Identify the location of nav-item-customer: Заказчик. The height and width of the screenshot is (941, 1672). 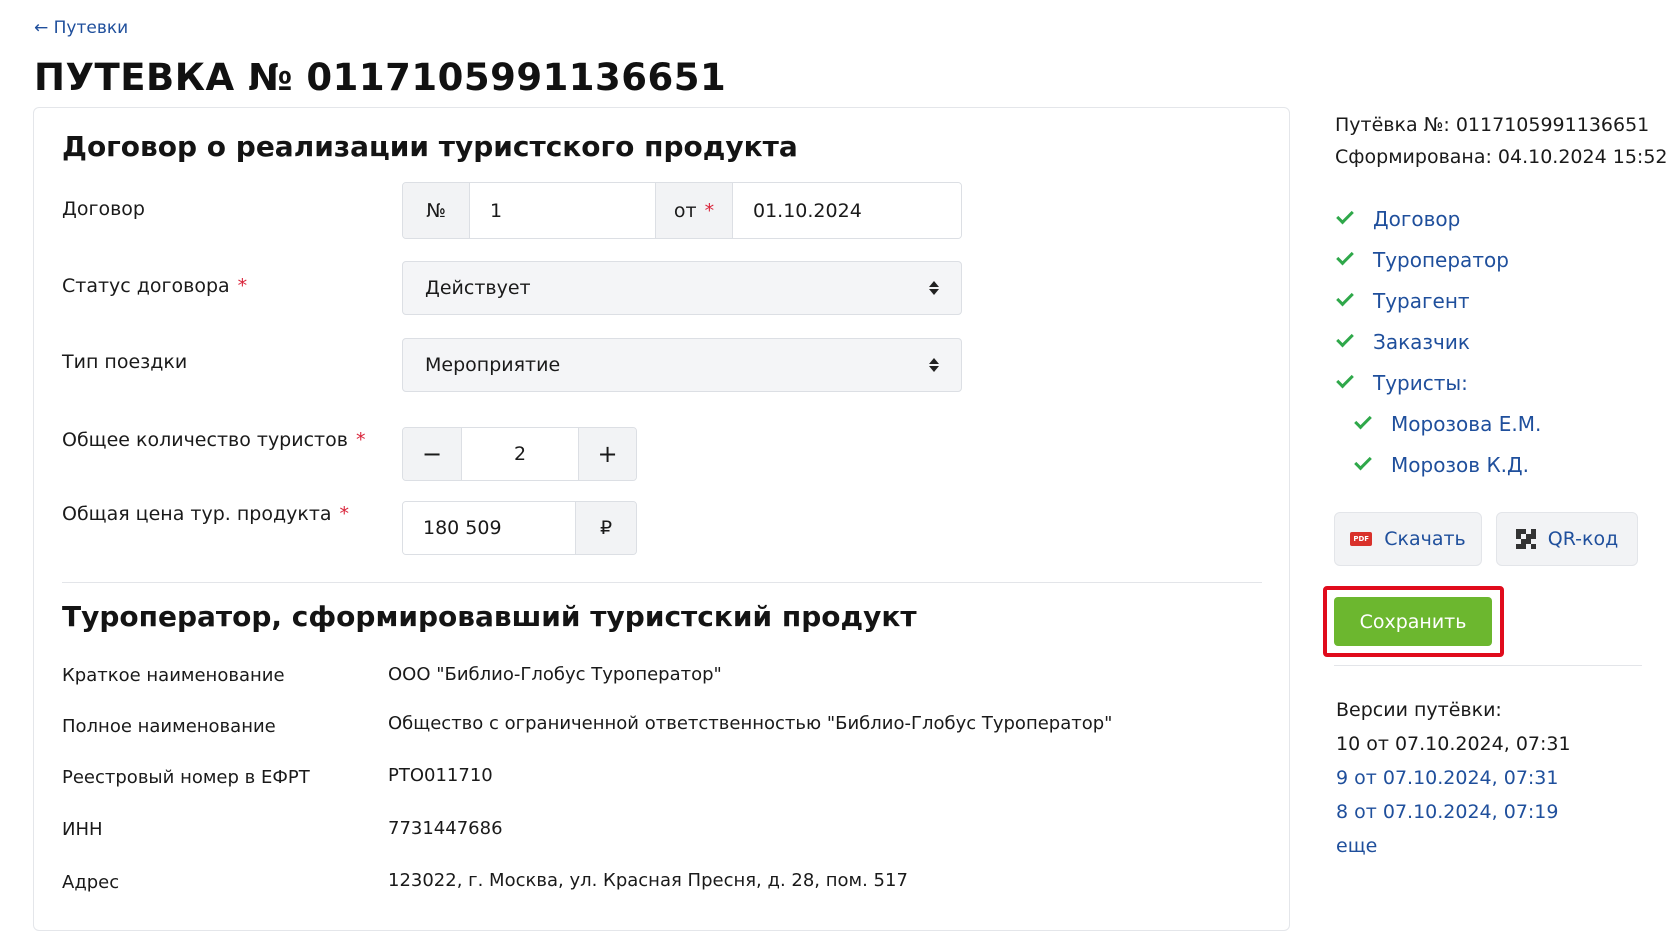
(1438, 341).